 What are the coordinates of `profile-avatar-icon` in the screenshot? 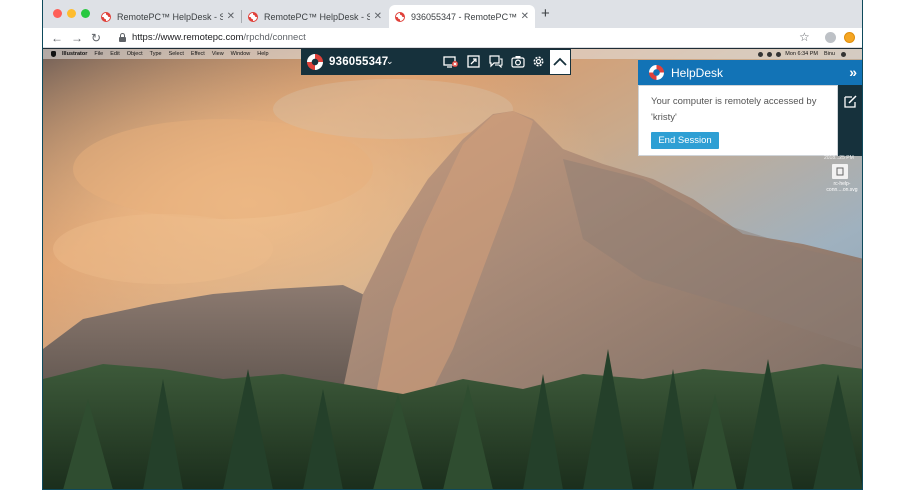 It's located at (830, 37).